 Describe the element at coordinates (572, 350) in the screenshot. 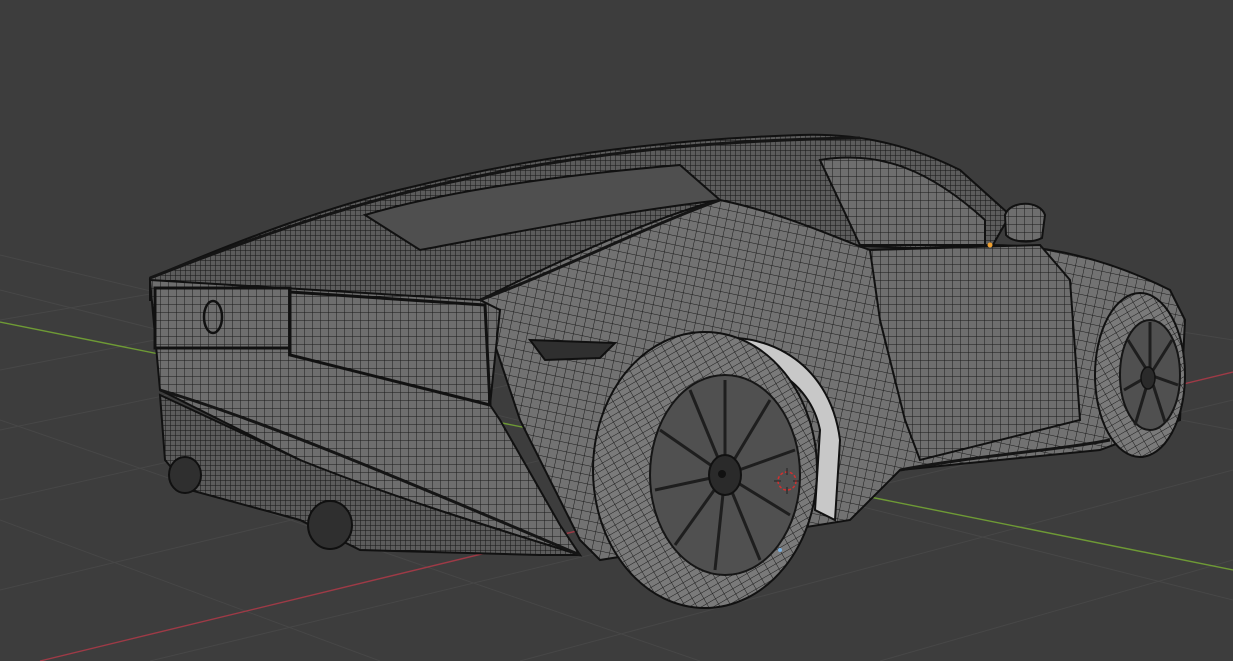

I see `rear-reflector` at that location.